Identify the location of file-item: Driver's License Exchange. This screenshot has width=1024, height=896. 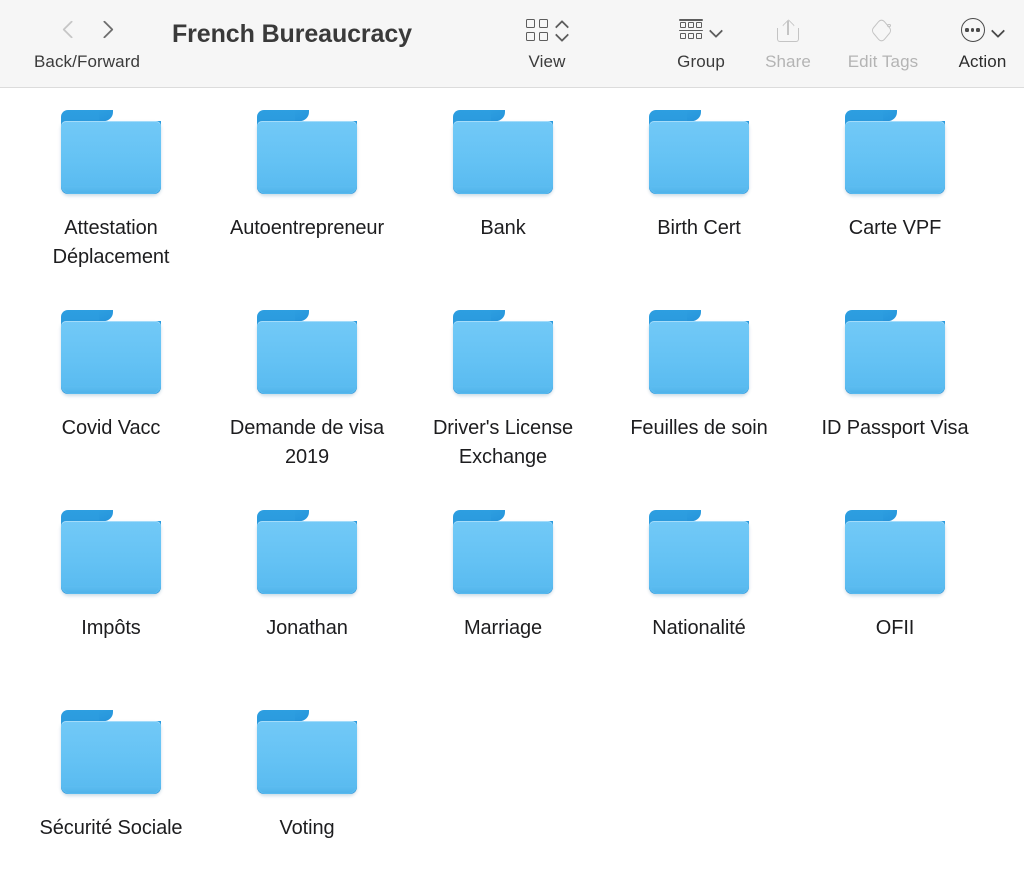
(503, 402).